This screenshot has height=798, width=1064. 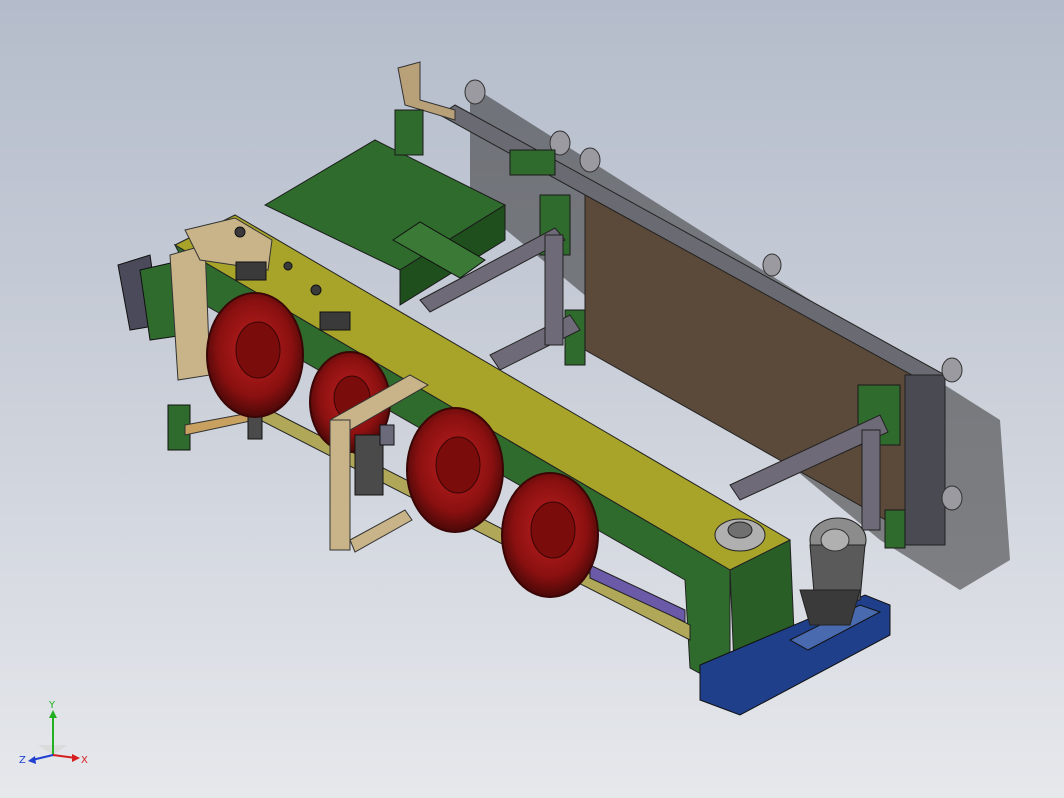 I want to click on bearing, so click(x=740, y=535).